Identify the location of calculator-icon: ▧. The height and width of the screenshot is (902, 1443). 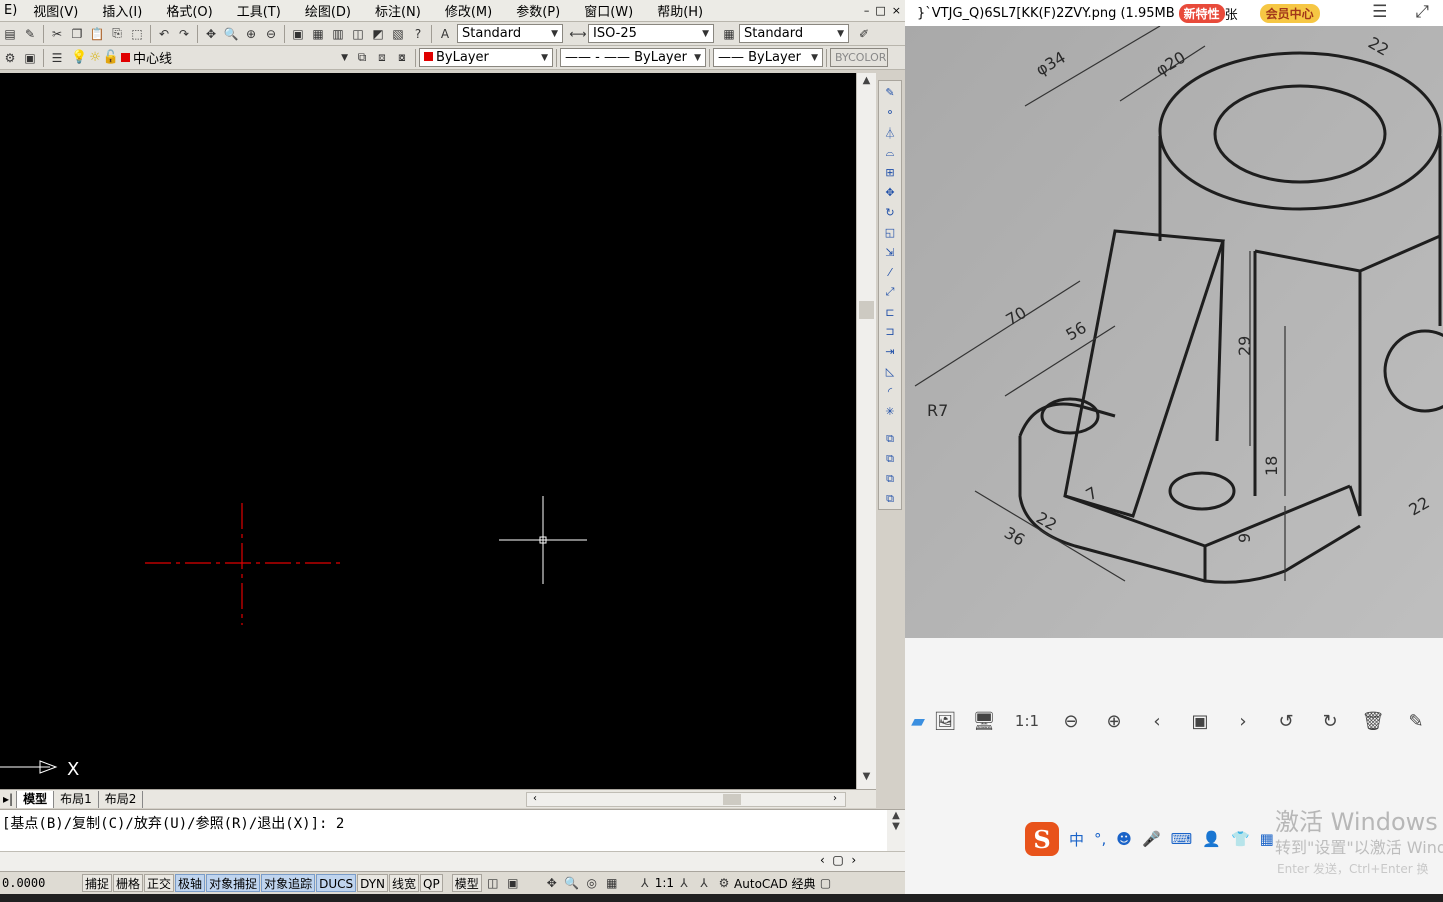
(398, 34).